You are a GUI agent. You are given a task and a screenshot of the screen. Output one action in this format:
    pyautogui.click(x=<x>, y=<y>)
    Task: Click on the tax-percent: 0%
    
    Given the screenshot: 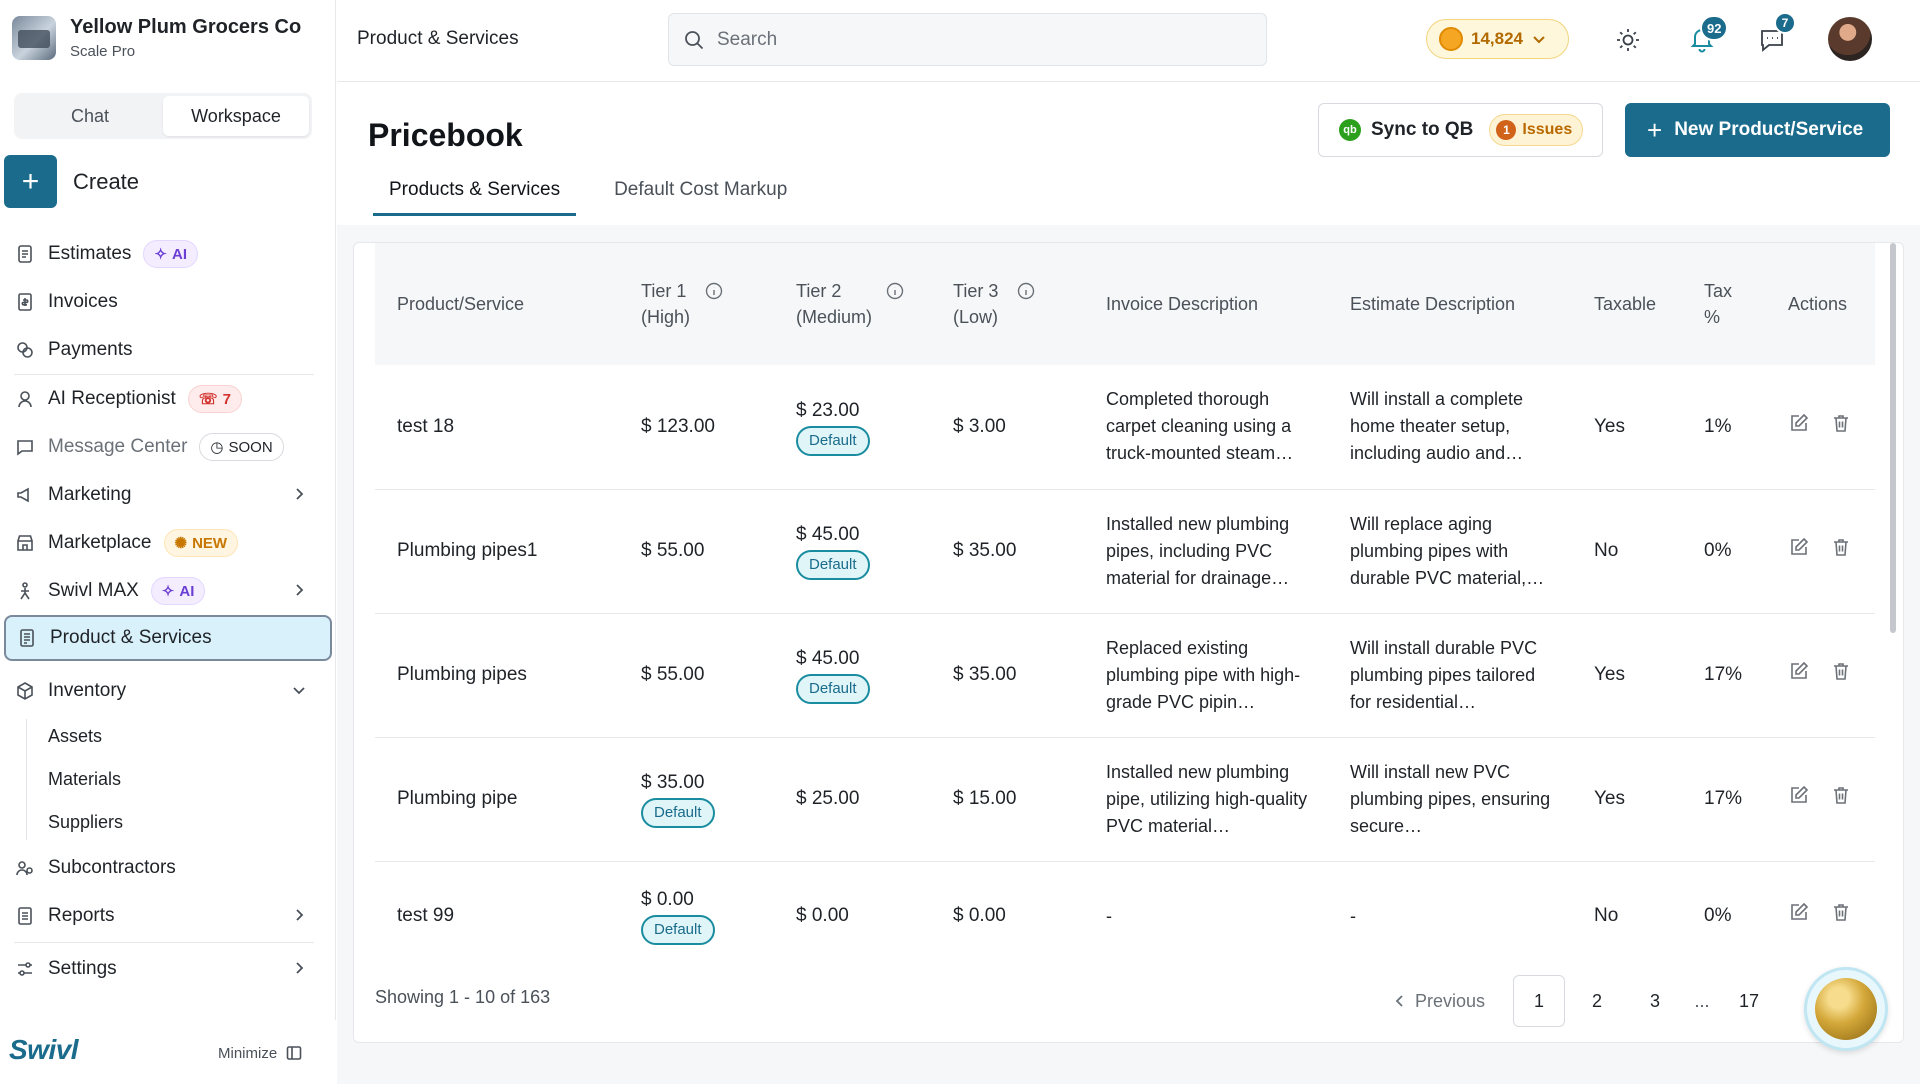 What is the action you would take?
    pyautogui.click(x=1718, y=915)
    